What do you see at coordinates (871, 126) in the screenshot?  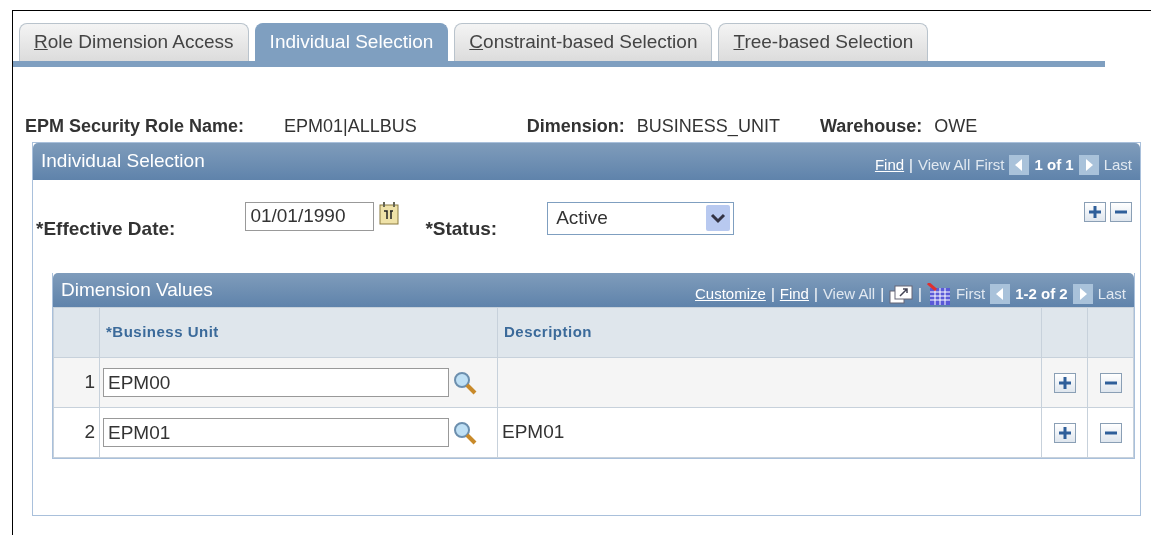 I see `field-label: Warehouse:` at bounding box center [871, 126].